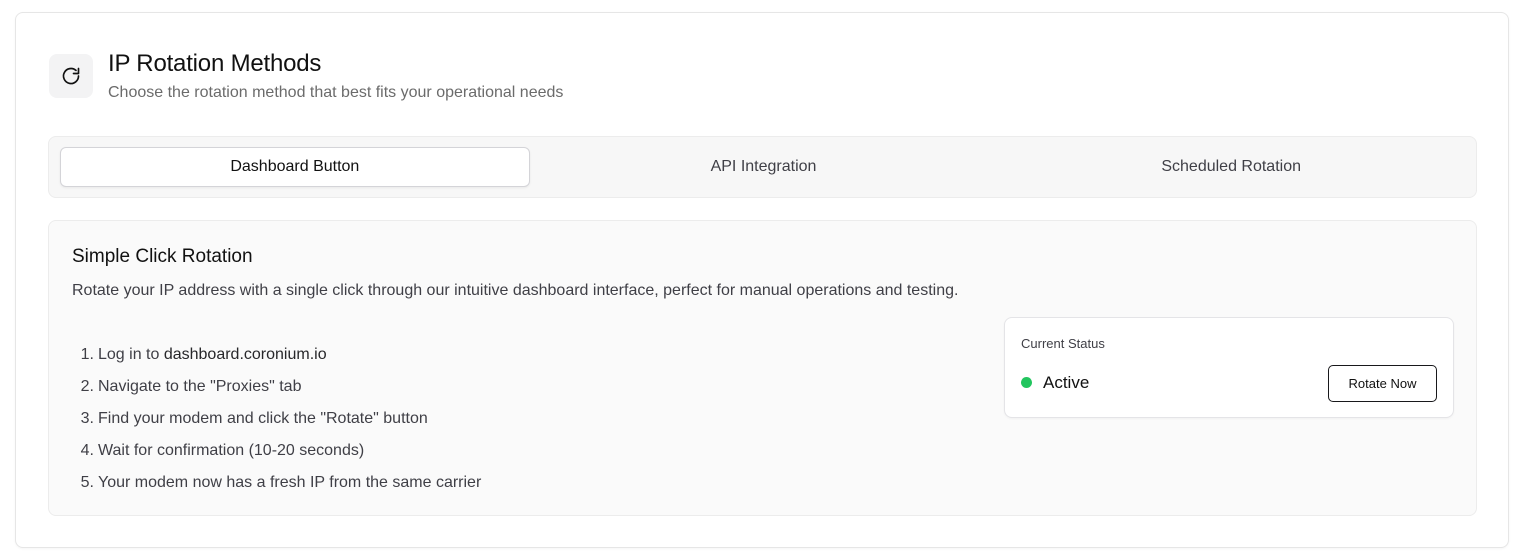 The image size is (1526, 560). Describe the element at coordinates (200, 386) in the screenshot. I see `step-text: Navigate to the "Proxies" tab` at that location.